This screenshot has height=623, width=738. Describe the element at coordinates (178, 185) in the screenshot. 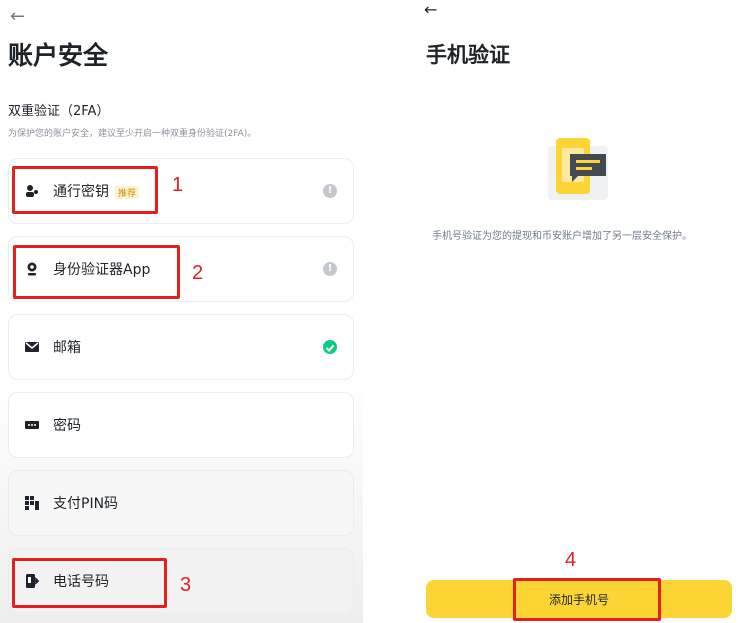

I see `annotation-number-1: 1` at that location.